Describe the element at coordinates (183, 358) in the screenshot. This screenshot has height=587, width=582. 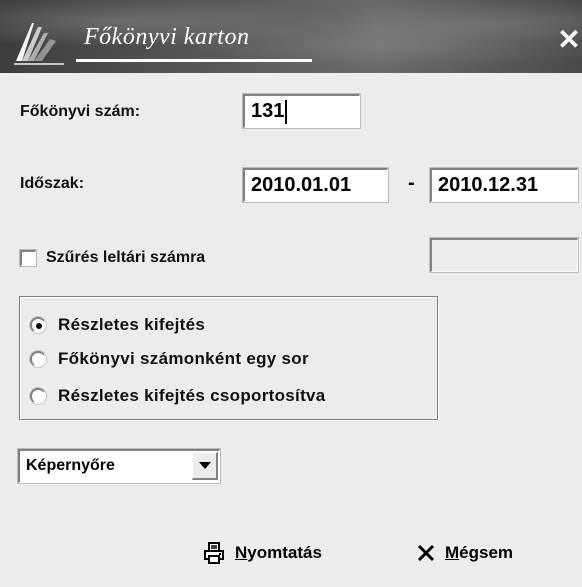
I see `radio-one-row-label: Főkönyvi számonként egy sor` at that location.